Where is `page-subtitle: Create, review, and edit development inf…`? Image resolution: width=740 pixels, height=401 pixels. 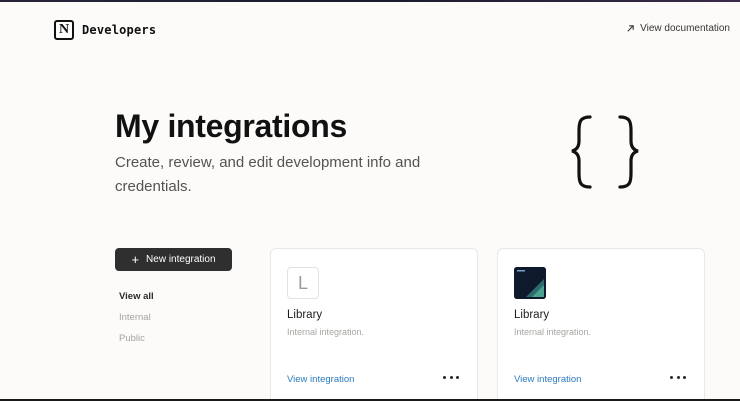
page-subtitle: Create, review, and edit development inf… is located at coordinates (268, 174).